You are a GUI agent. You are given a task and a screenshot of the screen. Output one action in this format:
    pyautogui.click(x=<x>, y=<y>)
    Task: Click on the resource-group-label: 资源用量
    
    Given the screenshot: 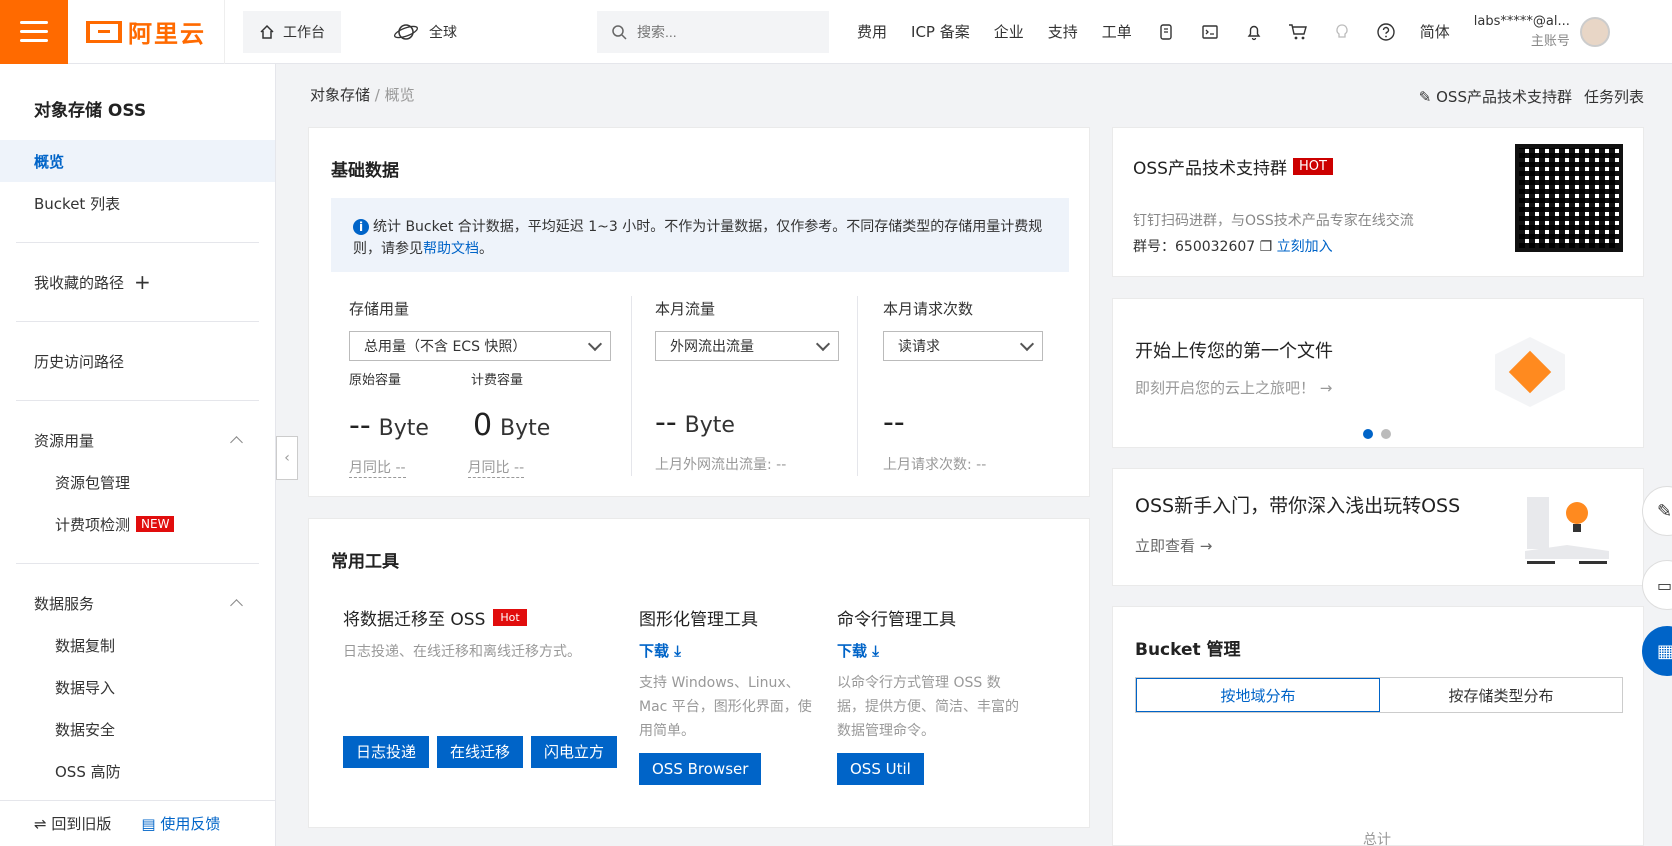 What is the action you would take?
    pyautogui.click(x=64, y=440)
    